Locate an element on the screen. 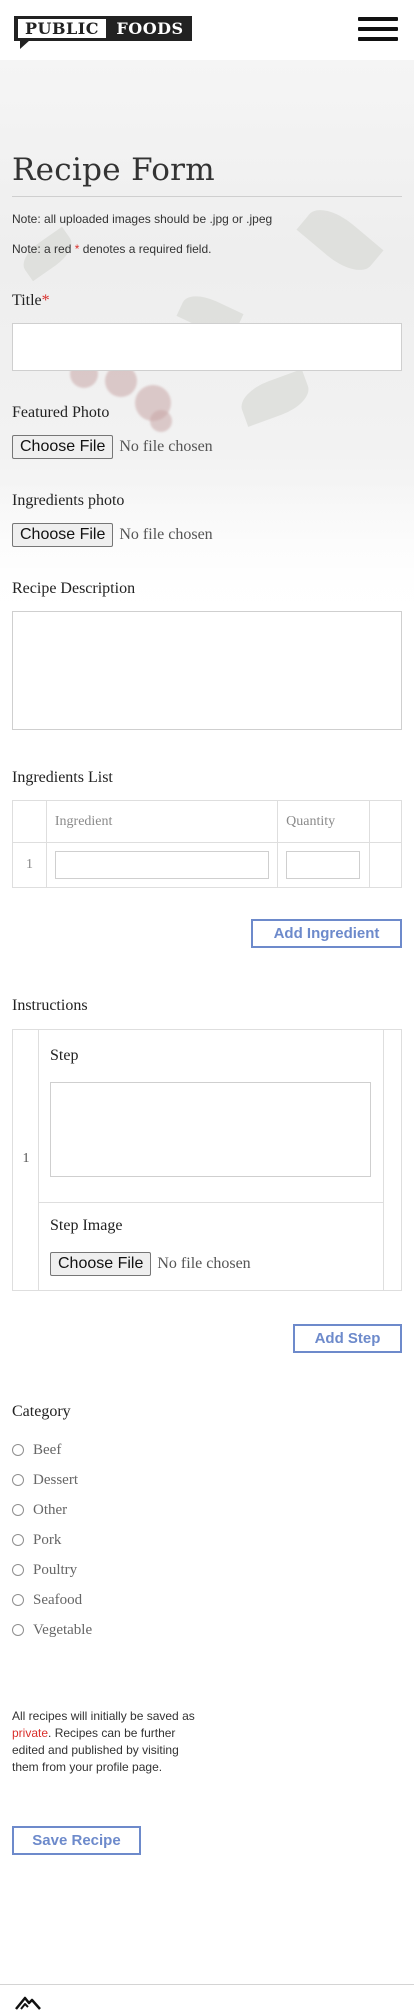 This screenshot has width=414, height=2016. step-image-label: Step Image is located at coordinates (86, 1225).